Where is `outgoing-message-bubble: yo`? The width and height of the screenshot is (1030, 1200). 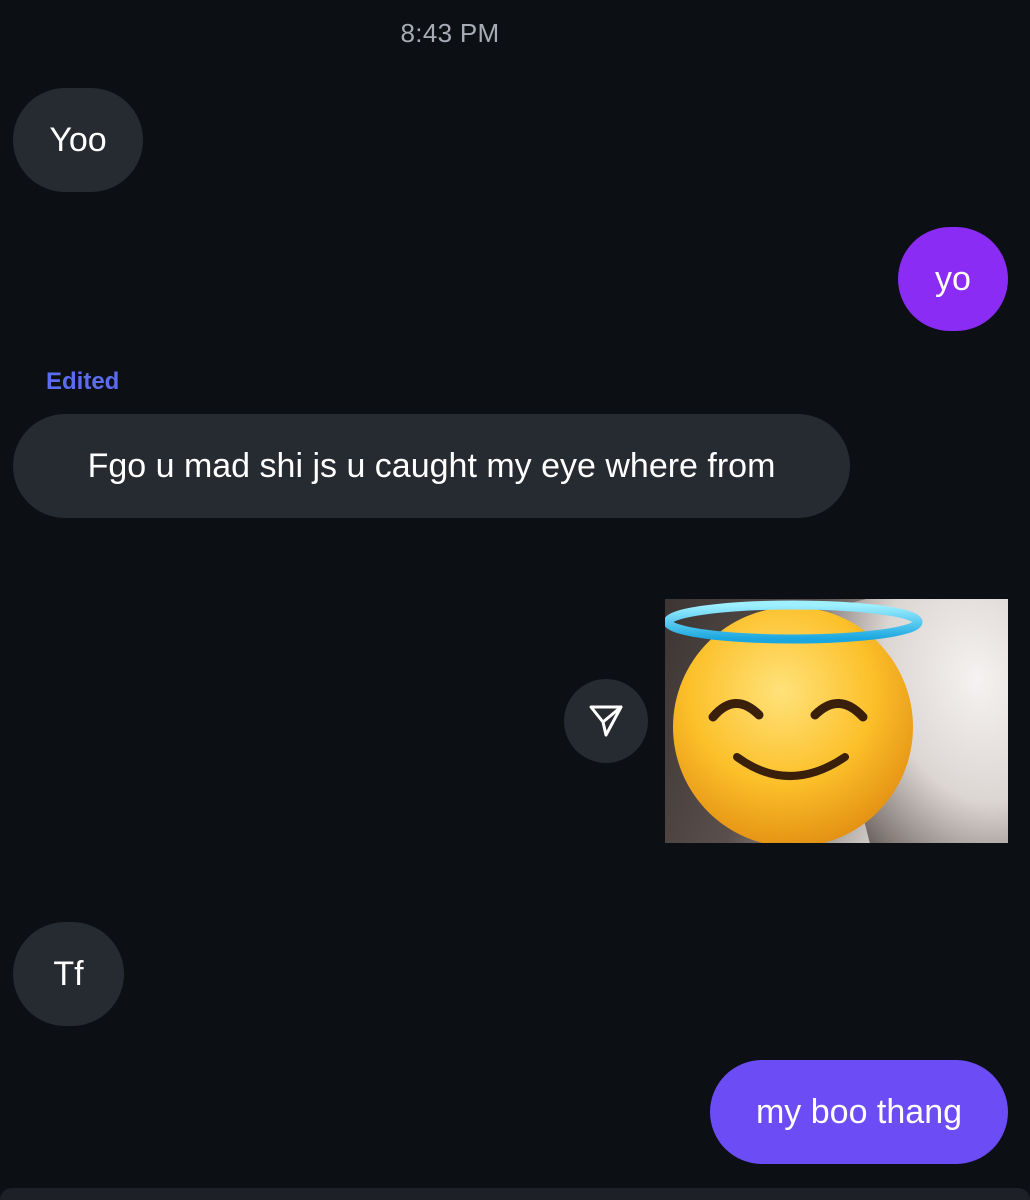
outgoing-message-bubble: yo is located at coordinates (953, 279).